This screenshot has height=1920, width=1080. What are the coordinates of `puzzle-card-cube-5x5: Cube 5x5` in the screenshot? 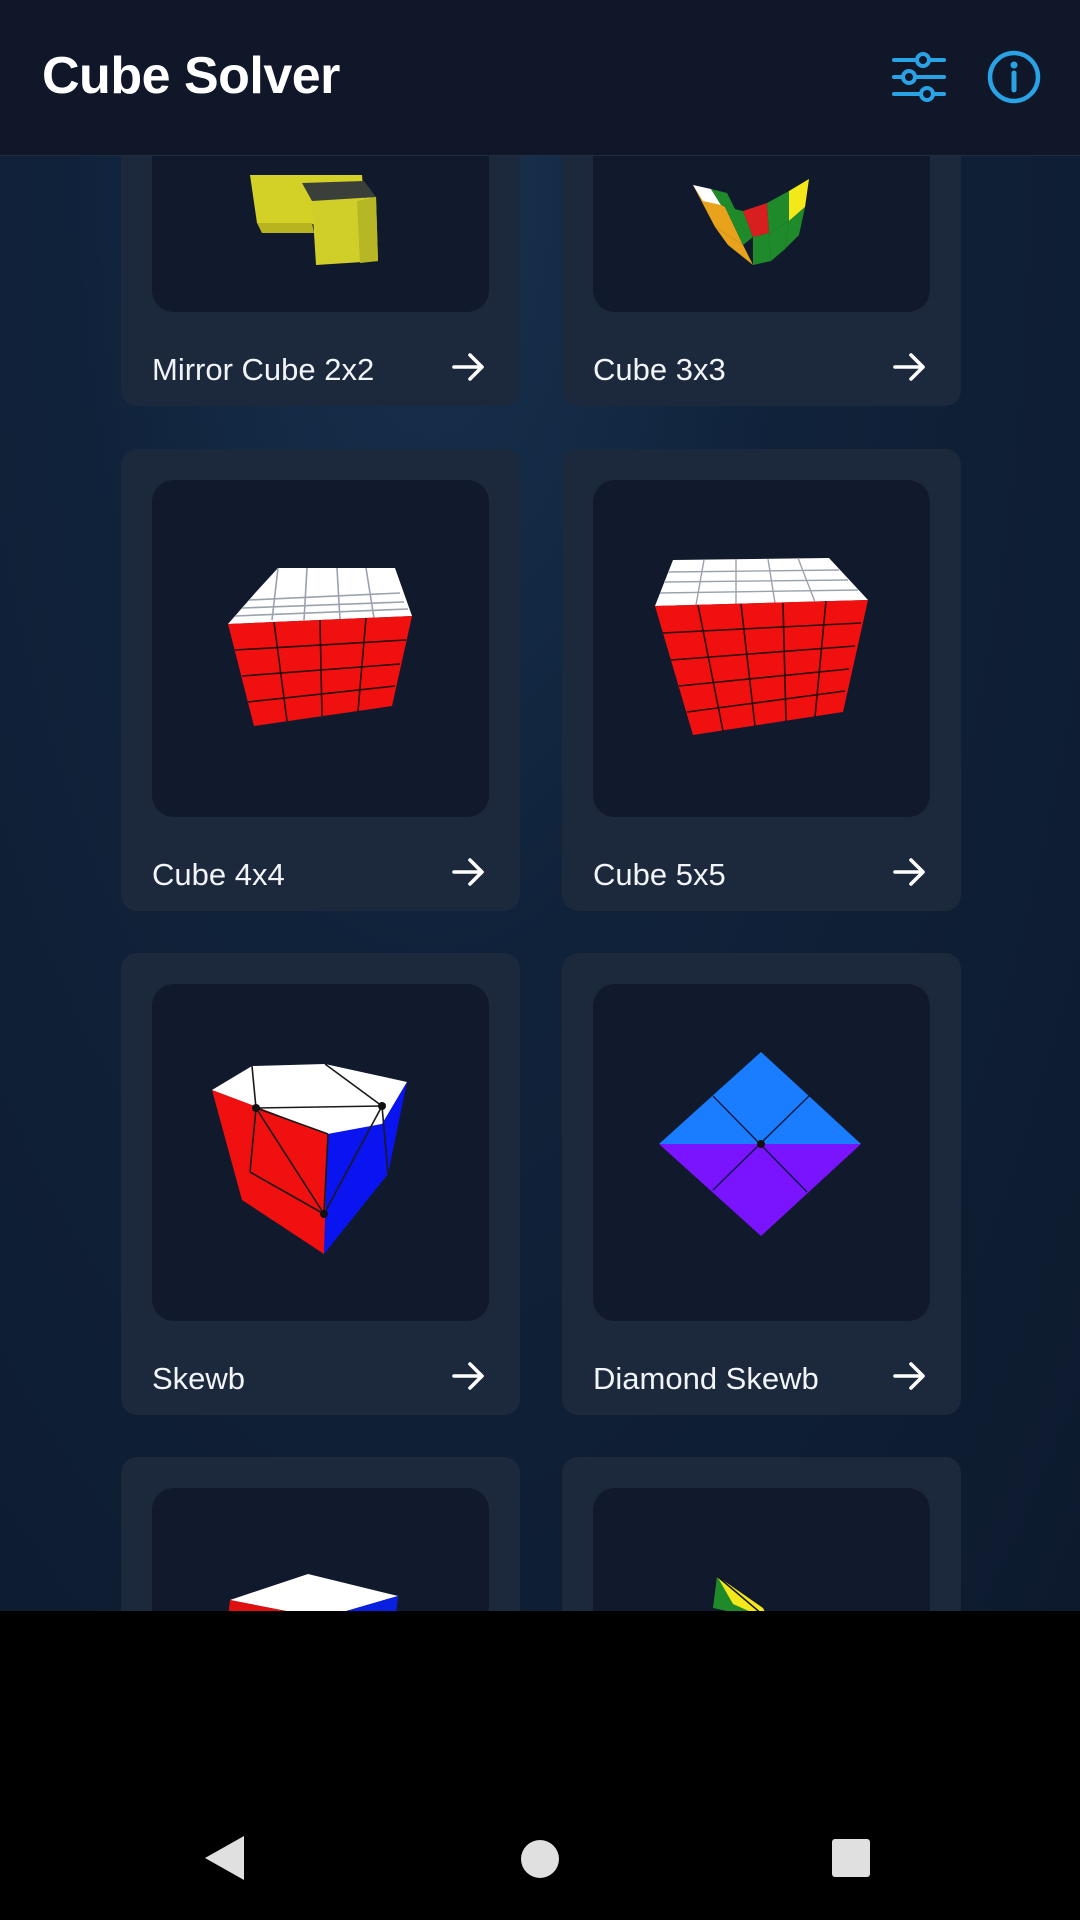 It's located at (761, 680).